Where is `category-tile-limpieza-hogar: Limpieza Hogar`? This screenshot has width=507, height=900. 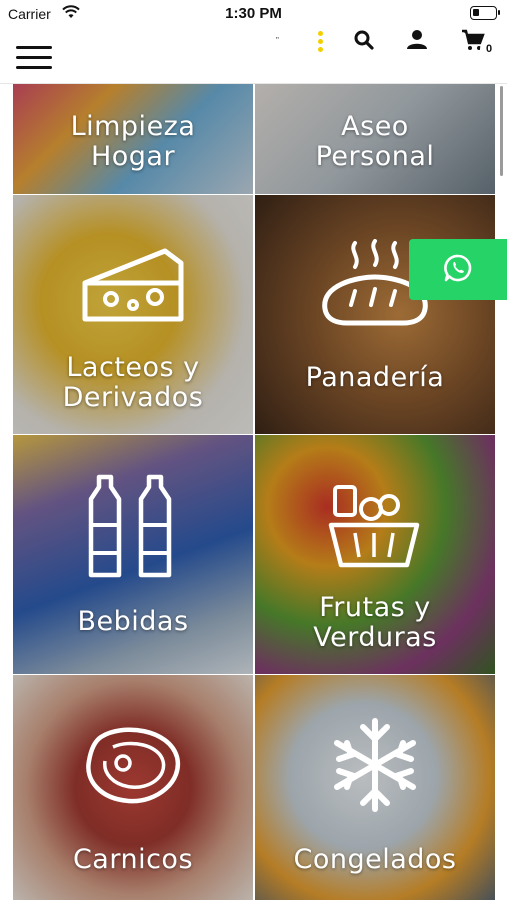
category-tile-limpieza-hogar: Limpieza Hogar is located at coordinates (133, 139).